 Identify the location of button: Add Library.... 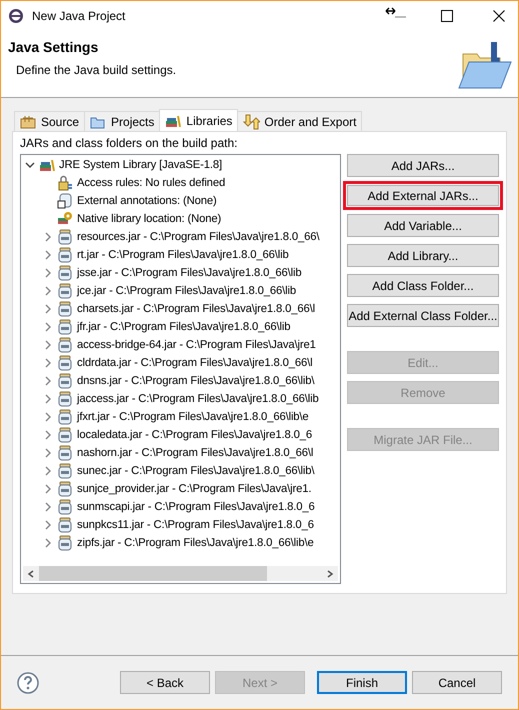
(423, 255).